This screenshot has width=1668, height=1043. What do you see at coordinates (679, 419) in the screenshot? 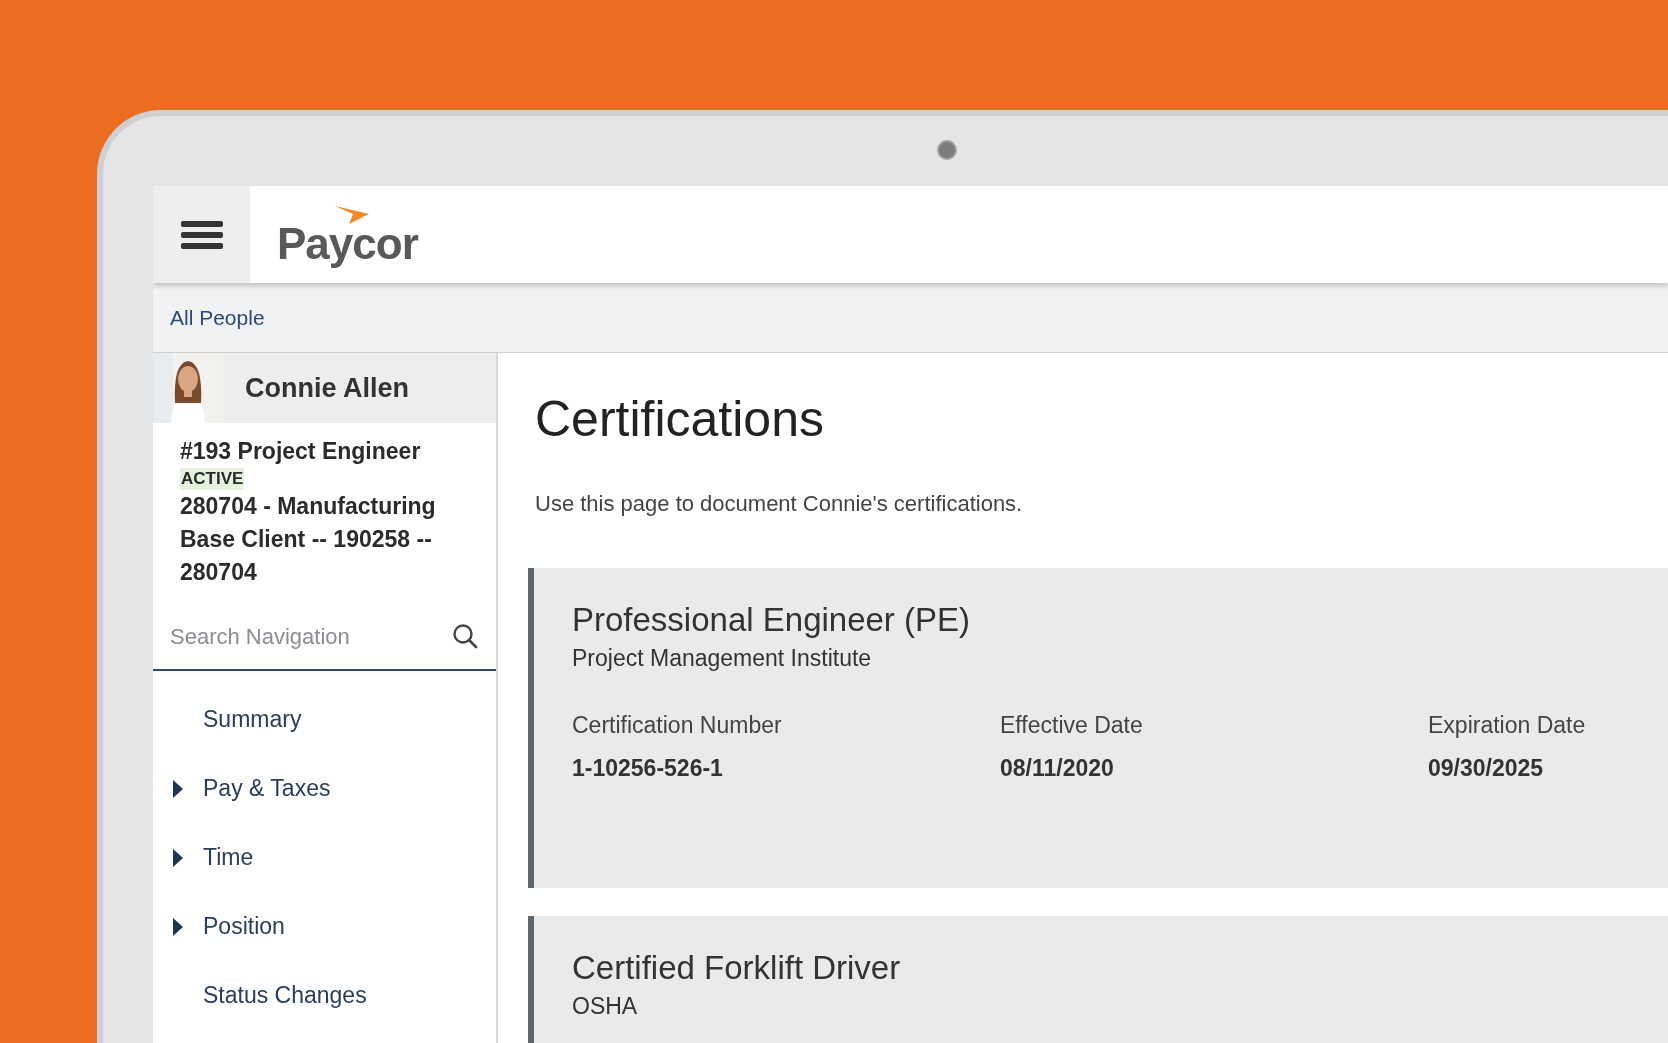
I see `page-title: Certifications` at bounding box center [679, 419].